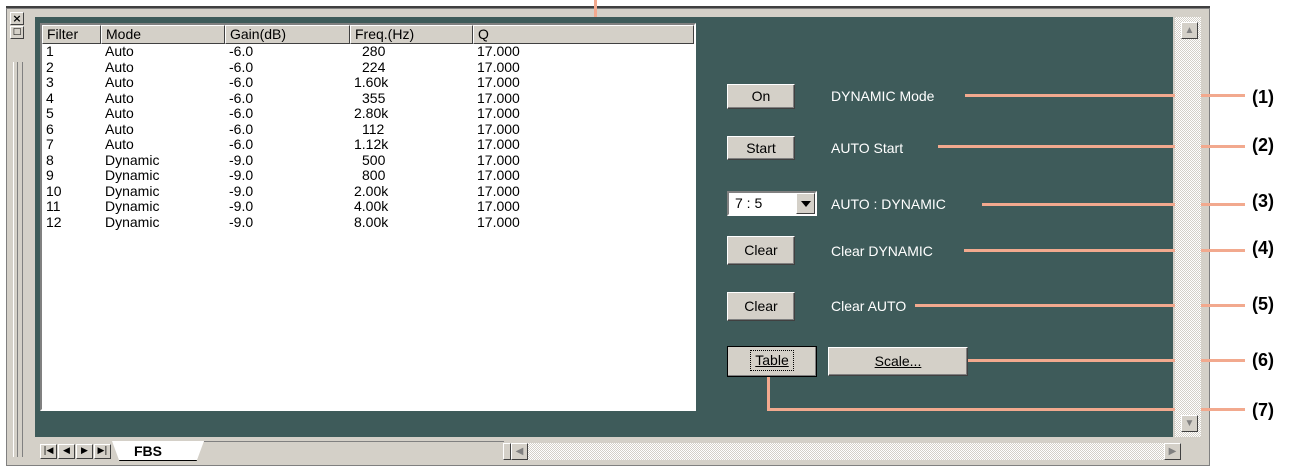 The image size is (1309, 473). What do you see at coordinates (761, 96) in the screenshot?
I see `dynamic-mode-on-button: On` at bounding box center [761, 96].